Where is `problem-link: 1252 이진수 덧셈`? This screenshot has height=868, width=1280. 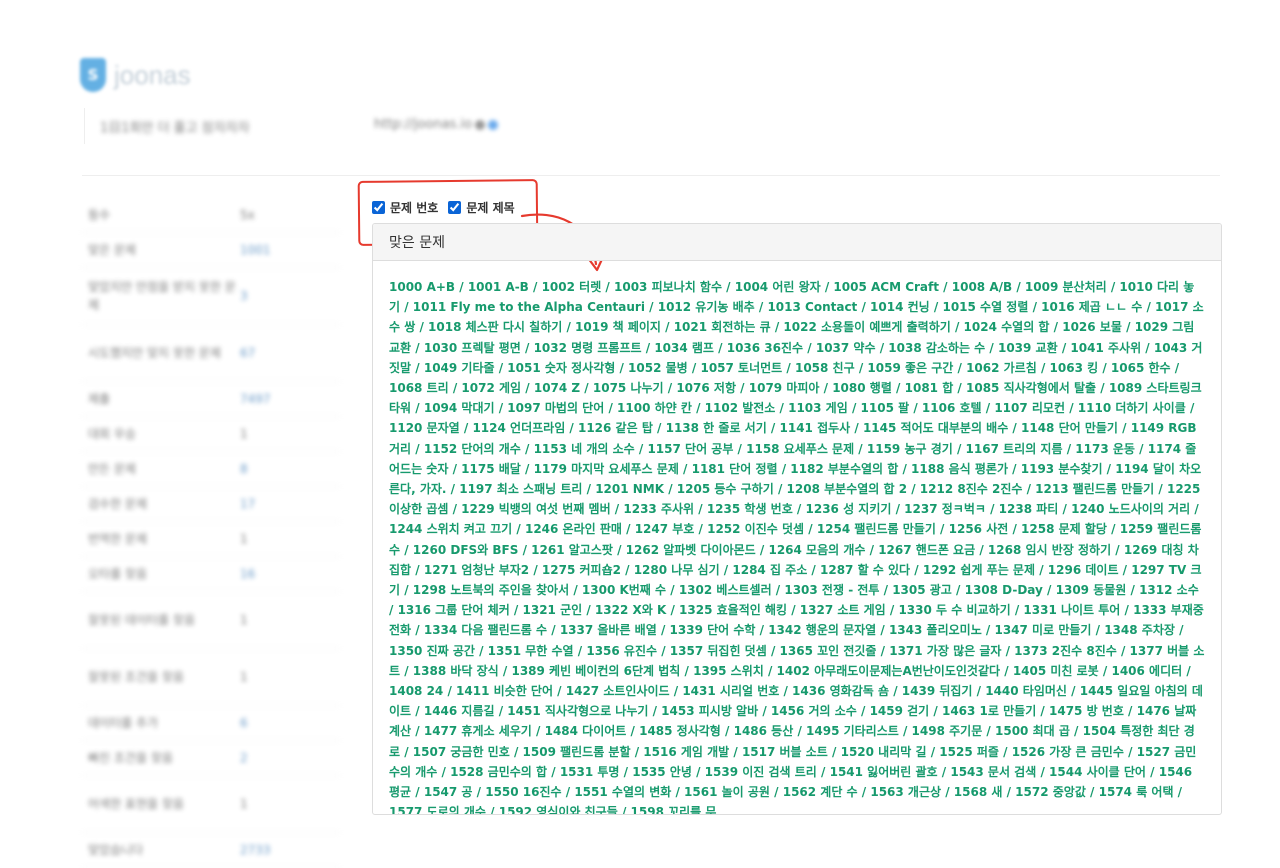 problem-link: 1252 이진수 덧셈 is located at coordinates (755, 529).